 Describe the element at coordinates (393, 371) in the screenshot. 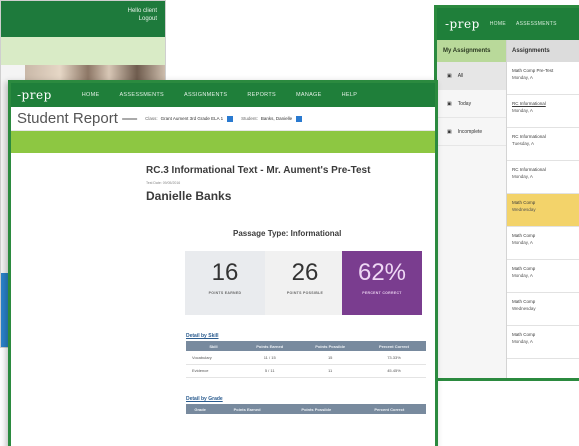

I see `table-cell: 45.45%` at that location.